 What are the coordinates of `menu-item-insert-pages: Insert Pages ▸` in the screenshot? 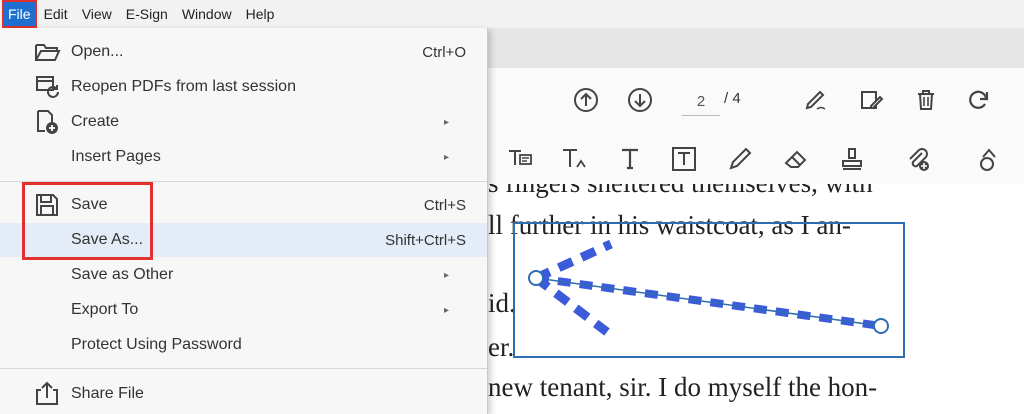 It's located at (243, 157).